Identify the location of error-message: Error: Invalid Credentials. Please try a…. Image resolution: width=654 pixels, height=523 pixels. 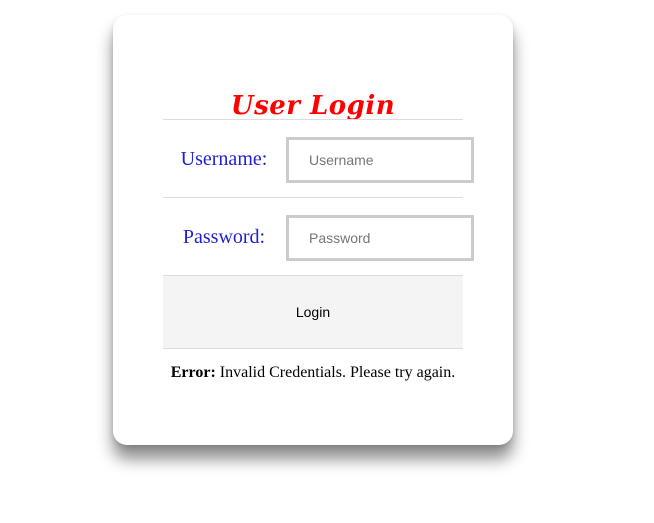
(313, 373).